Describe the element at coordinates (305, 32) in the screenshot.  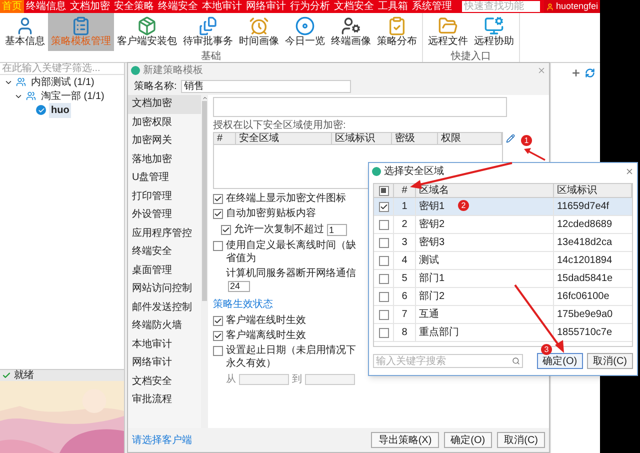
I see `ribbon-button: 今日一览` at that location.